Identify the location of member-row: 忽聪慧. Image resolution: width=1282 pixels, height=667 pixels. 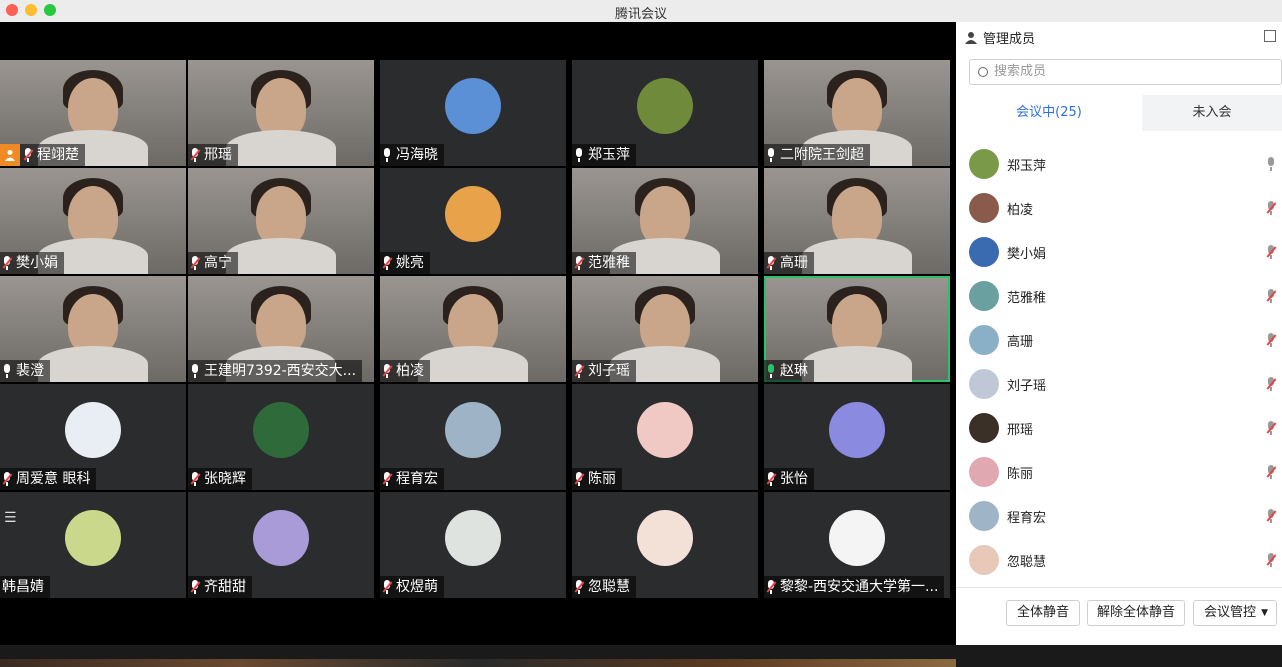
(1119, 561).